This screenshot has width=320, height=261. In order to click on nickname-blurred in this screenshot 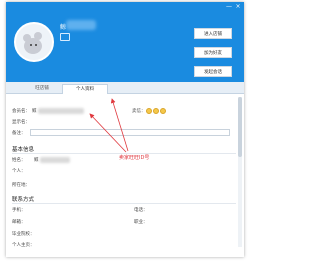, I will do `click(81, 25)`.